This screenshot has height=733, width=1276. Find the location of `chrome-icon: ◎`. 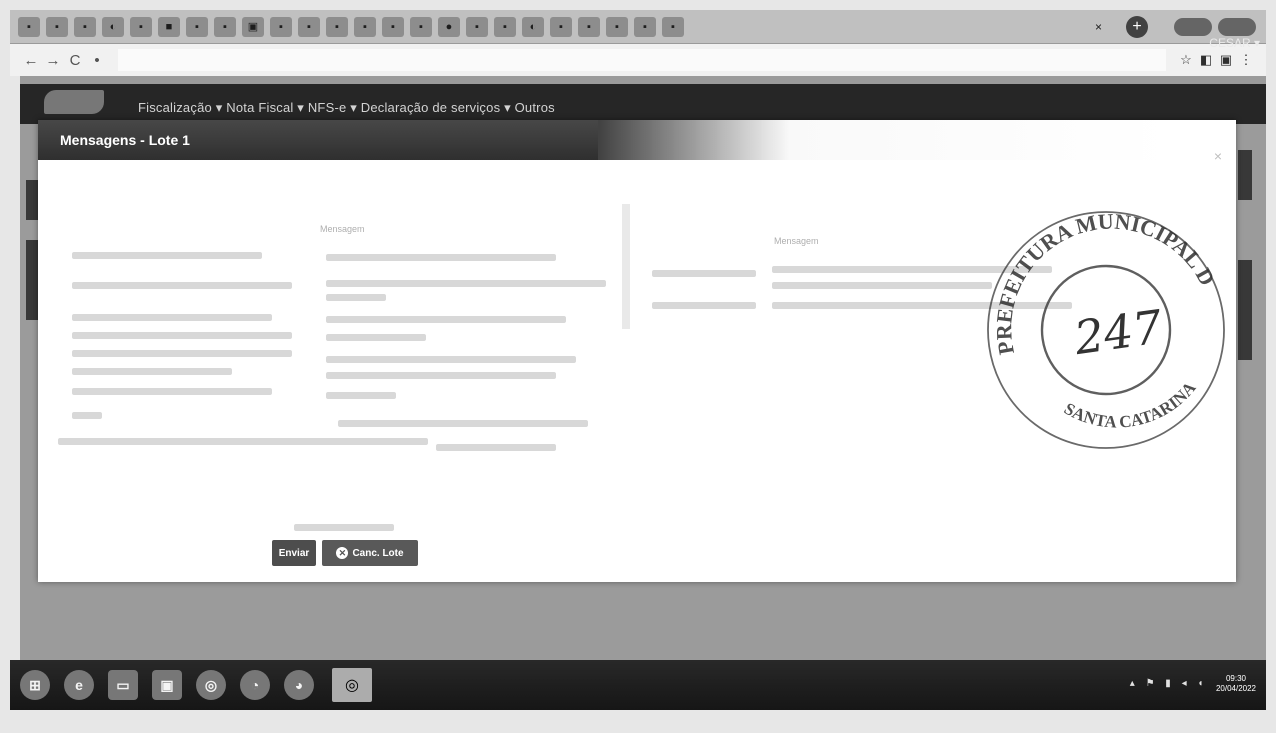

chrome-icon: ◎ is located at coordinates (211, 685).